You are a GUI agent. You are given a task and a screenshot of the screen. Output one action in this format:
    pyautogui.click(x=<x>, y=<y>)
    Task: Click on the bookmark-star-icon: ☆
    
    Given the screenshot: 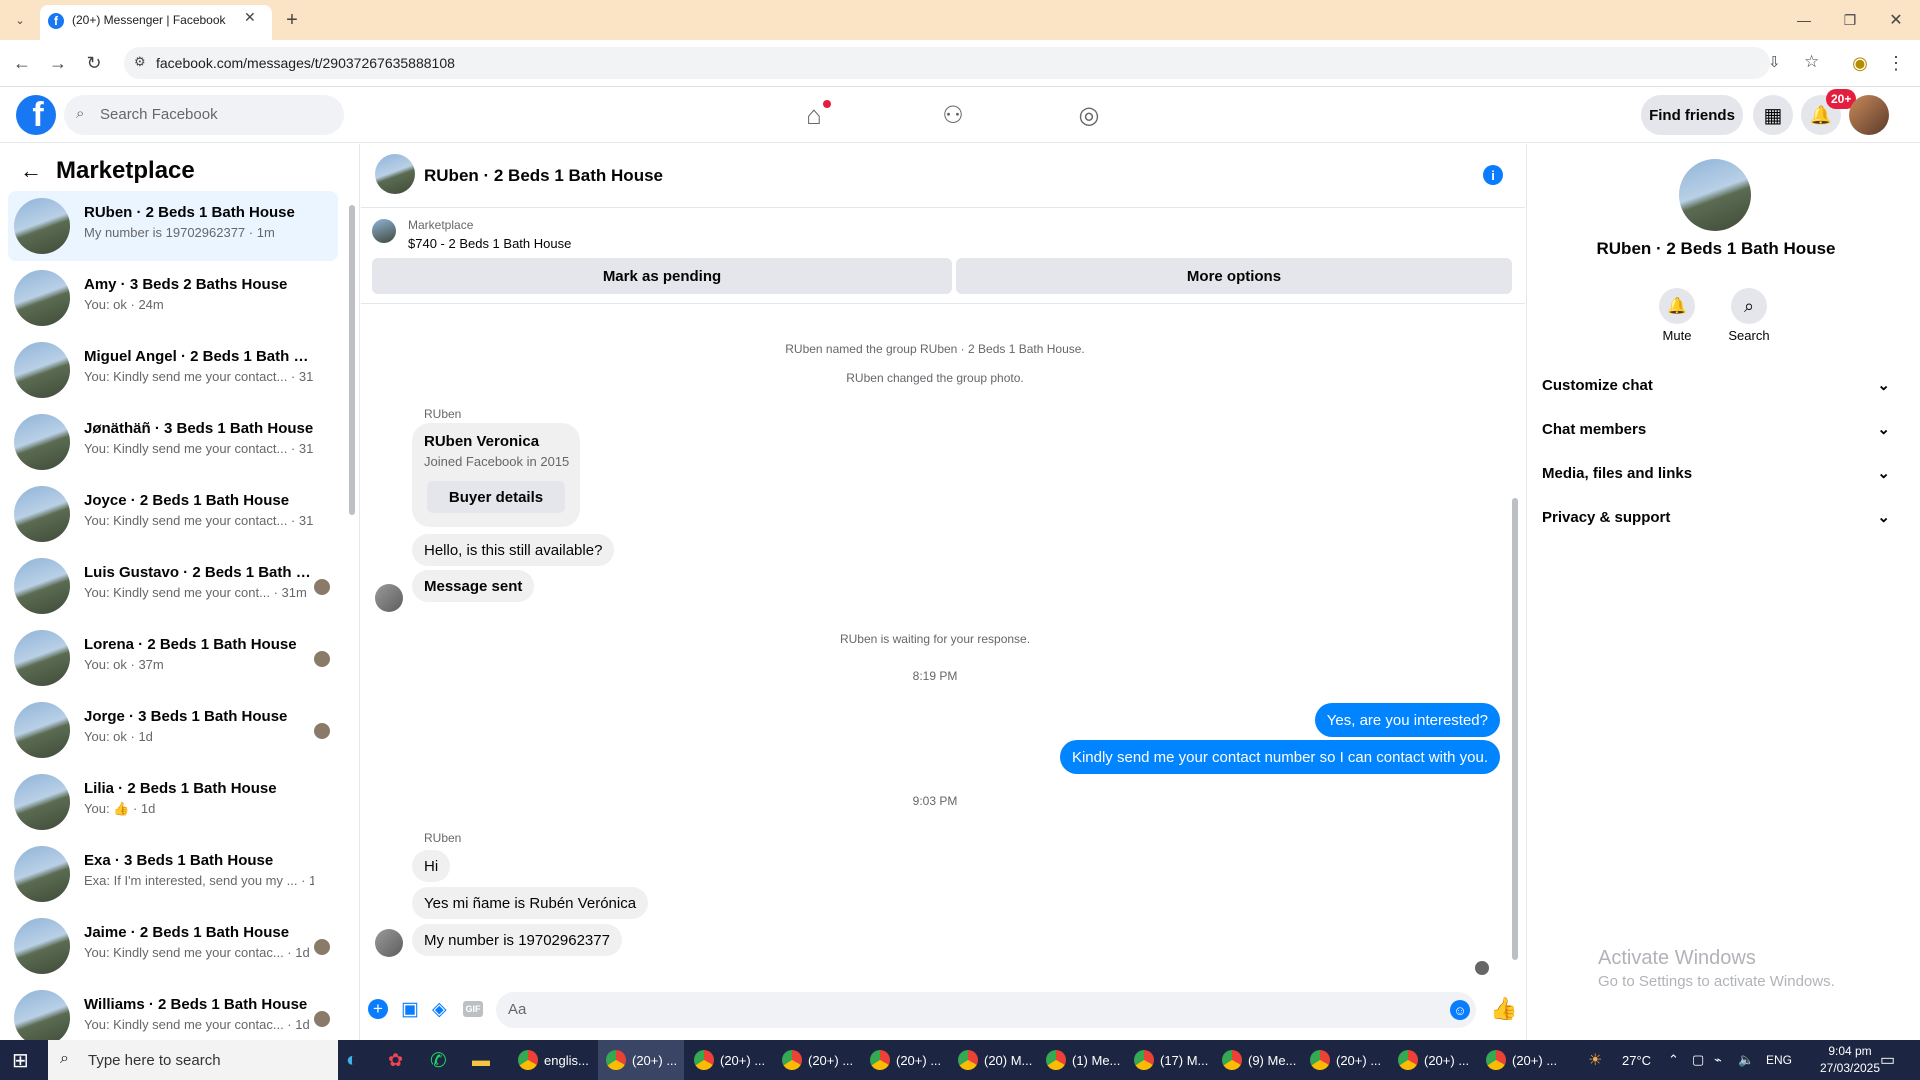 What is the action you would take?
    pyautogui.click(x=1811, y=62)
    